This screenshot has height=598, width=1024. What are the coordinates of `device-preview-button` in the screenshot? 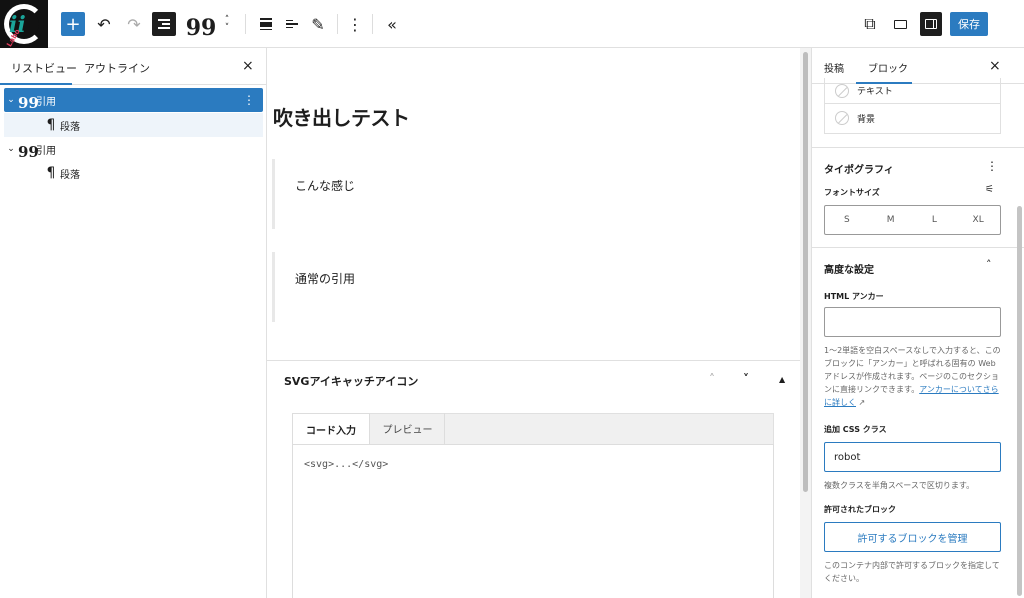 It's located at (900, 24).